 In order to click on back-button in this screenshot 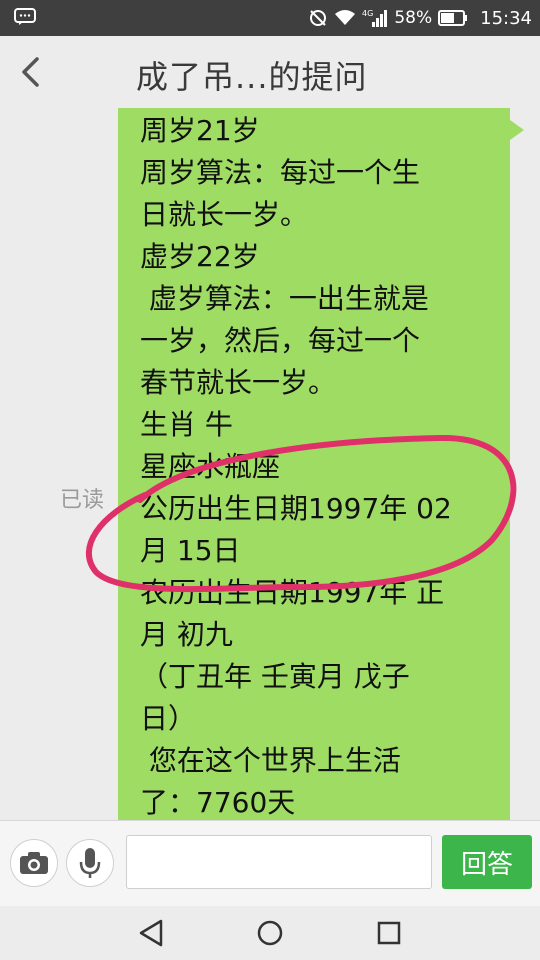, I will do `click(30, 72)`.